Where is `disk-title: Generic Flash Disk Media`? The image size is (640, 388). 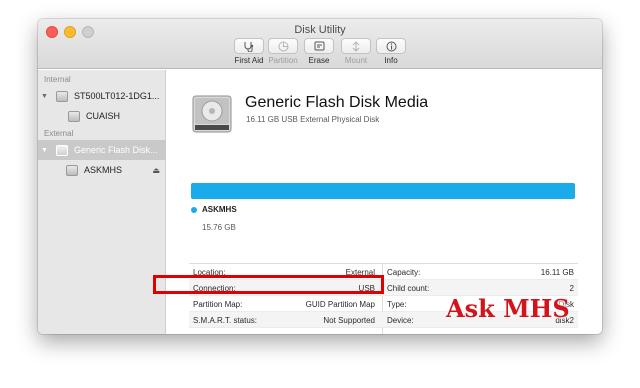
disk-title: Generic Flash Disk Media is located at coordinates (337, 102).